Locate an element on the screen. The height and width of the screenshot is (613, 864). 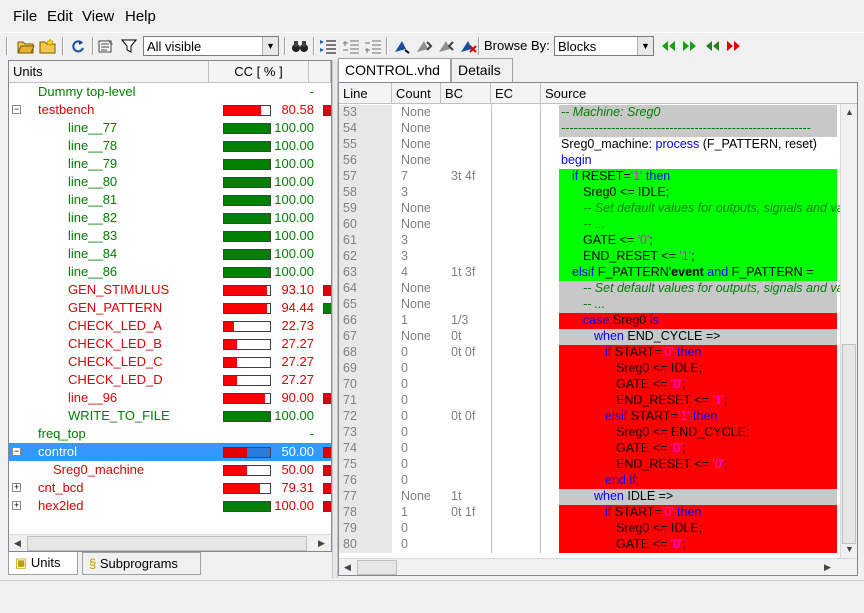
unit-row: + cnt_bcd 79.31 is located at coordinates (170, 488).